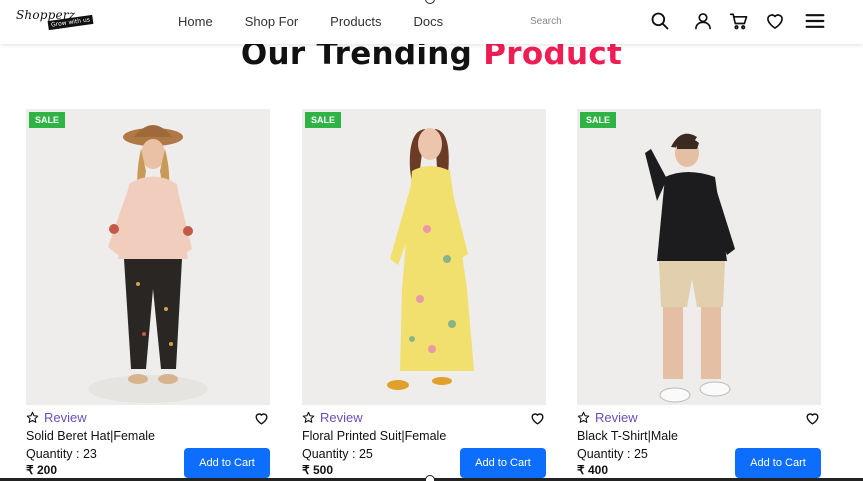  Describe the element at coordinates (355, 21) in the screenshot. I see `nav-link-products: Products` at that location.